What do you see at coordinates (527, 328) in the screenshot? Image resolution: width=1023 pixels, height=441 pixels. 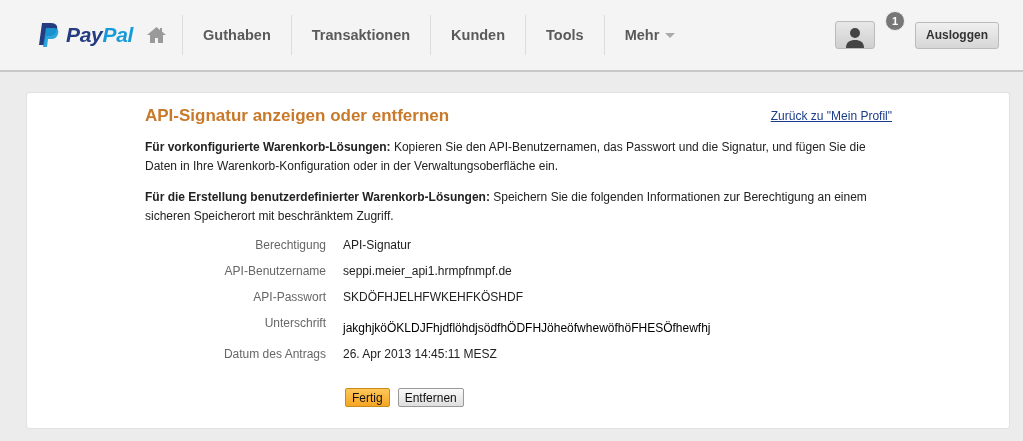 I see `field-value: jakghjköÖKLDJFhjdflöhdjsödfhÖDFHJöheöfwhewöfhöFHESÖfhewfhj` at bounding box center [527, 328].